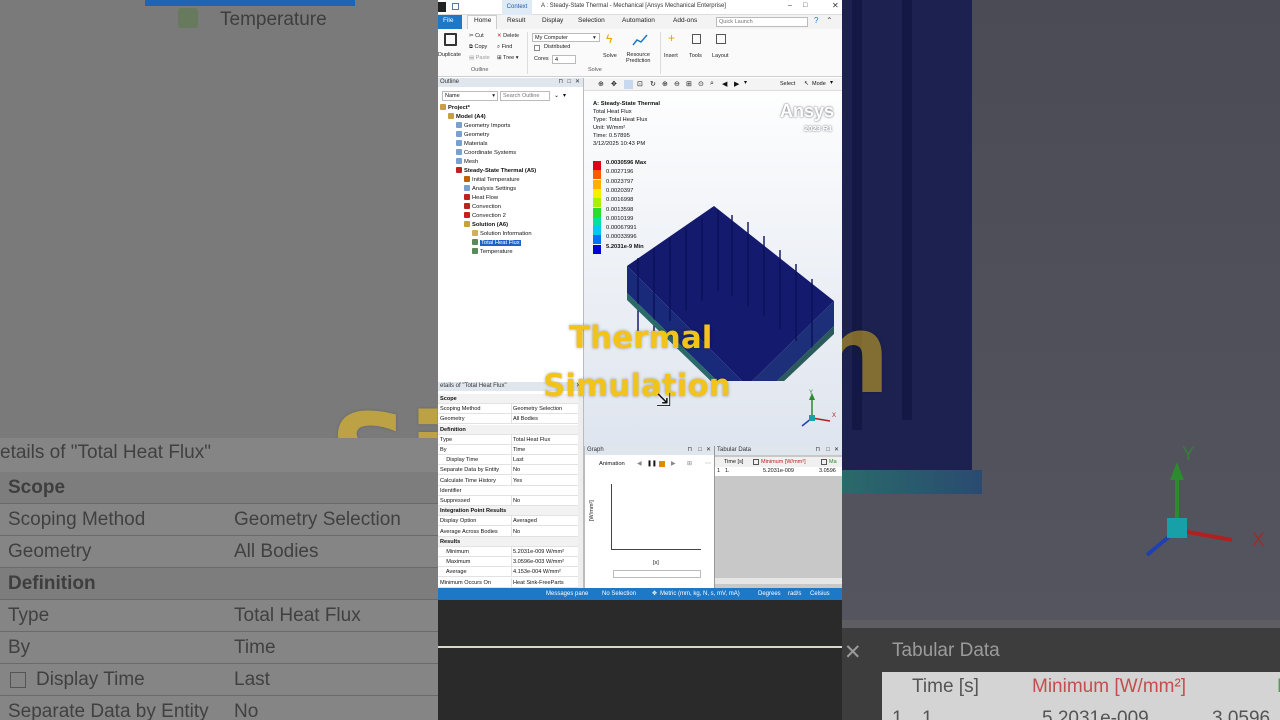  What do you see at coordinates (614, 84) in the screenshot?
I see `pan-icon: ✥` at bounding box center [614, 84].